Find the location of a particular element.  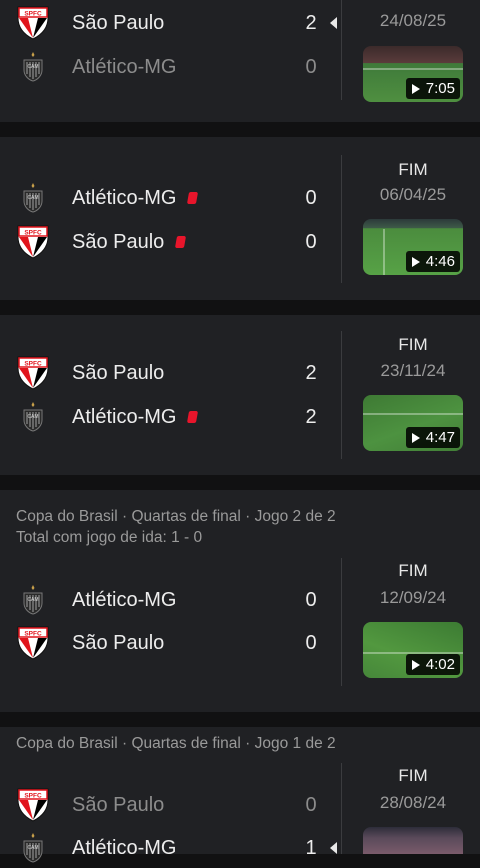

video-duration-badge: 4:02 is located at coordinates (432, 664).